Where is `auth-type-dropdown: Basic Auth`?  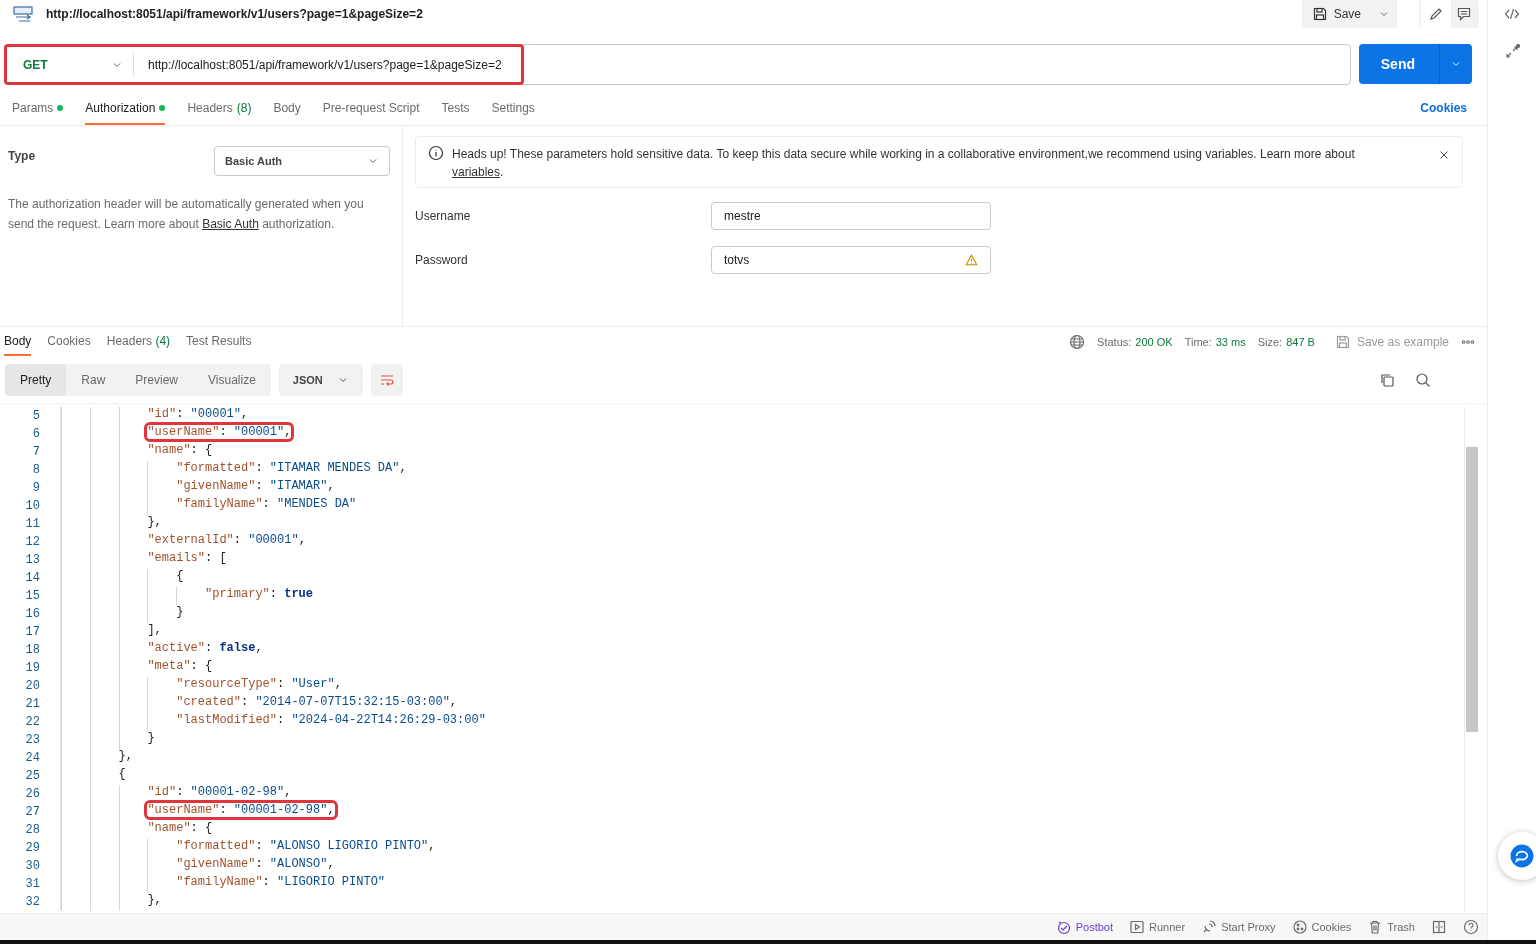
auth-type-dropdown: Basic Auth is located at coordinates (302, 161).